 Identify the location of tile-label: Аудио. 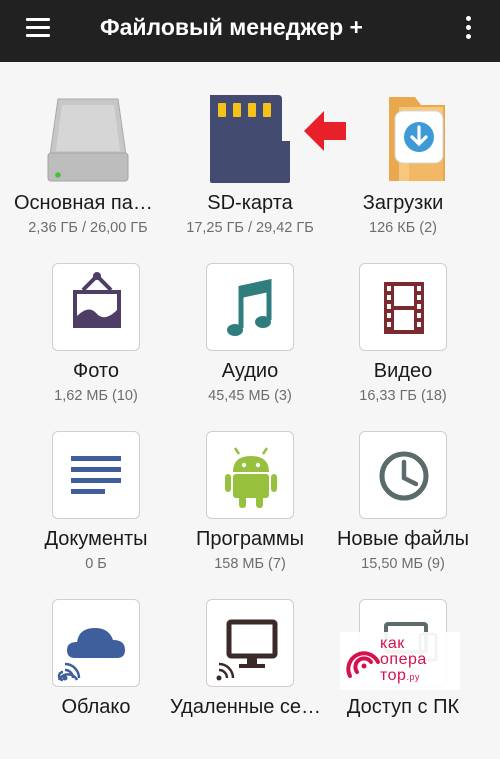
(250, 371).